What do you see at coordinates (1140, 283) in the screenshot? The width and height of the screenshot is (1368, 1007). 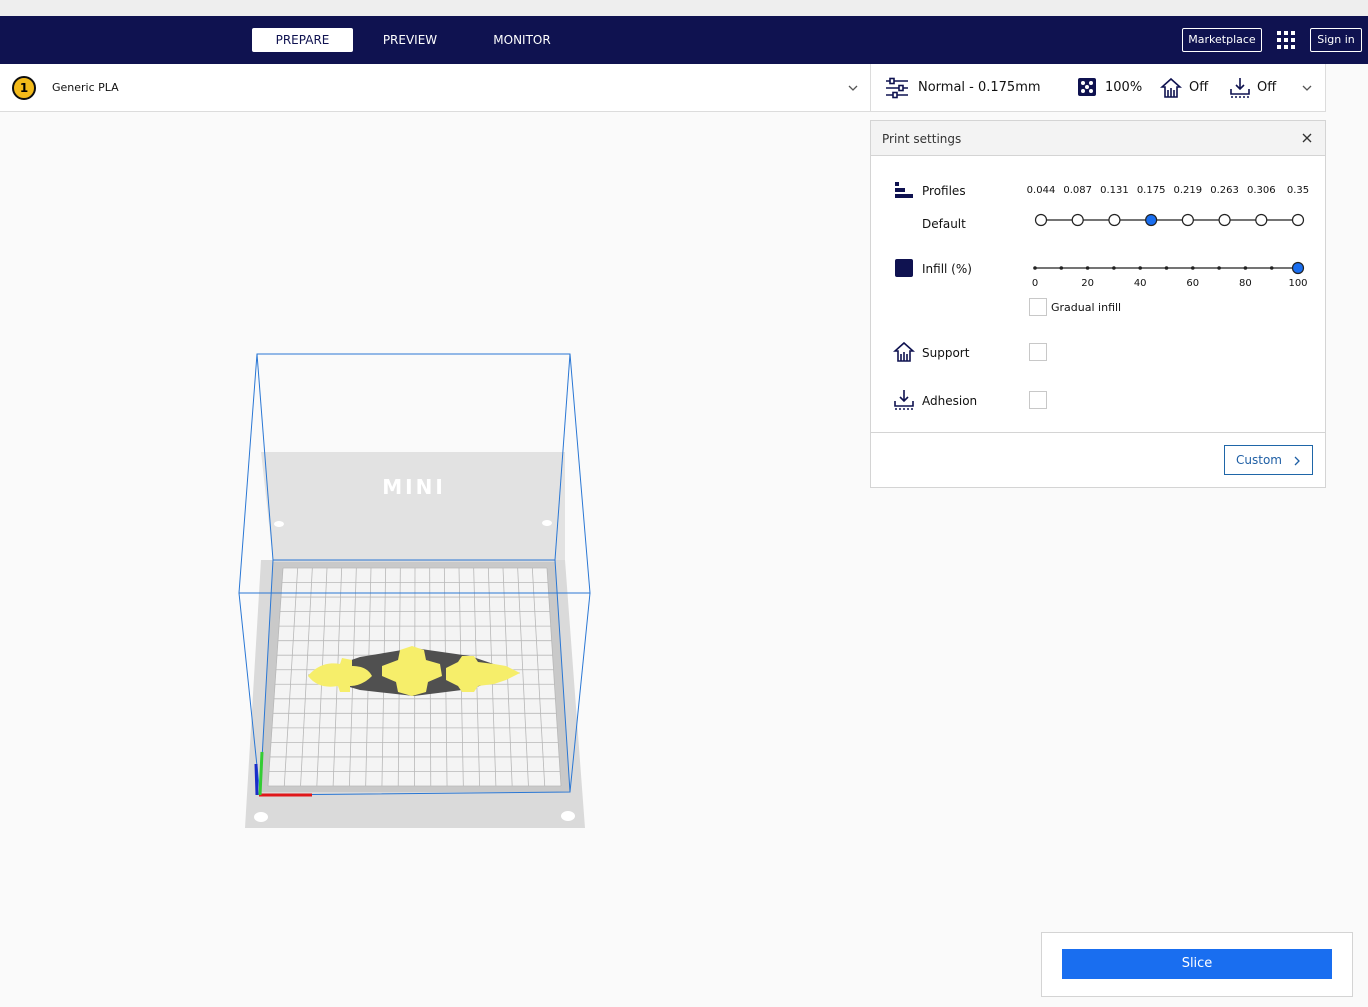 I see `infill-tick-label: 40` at bounding box center [1140, 283].